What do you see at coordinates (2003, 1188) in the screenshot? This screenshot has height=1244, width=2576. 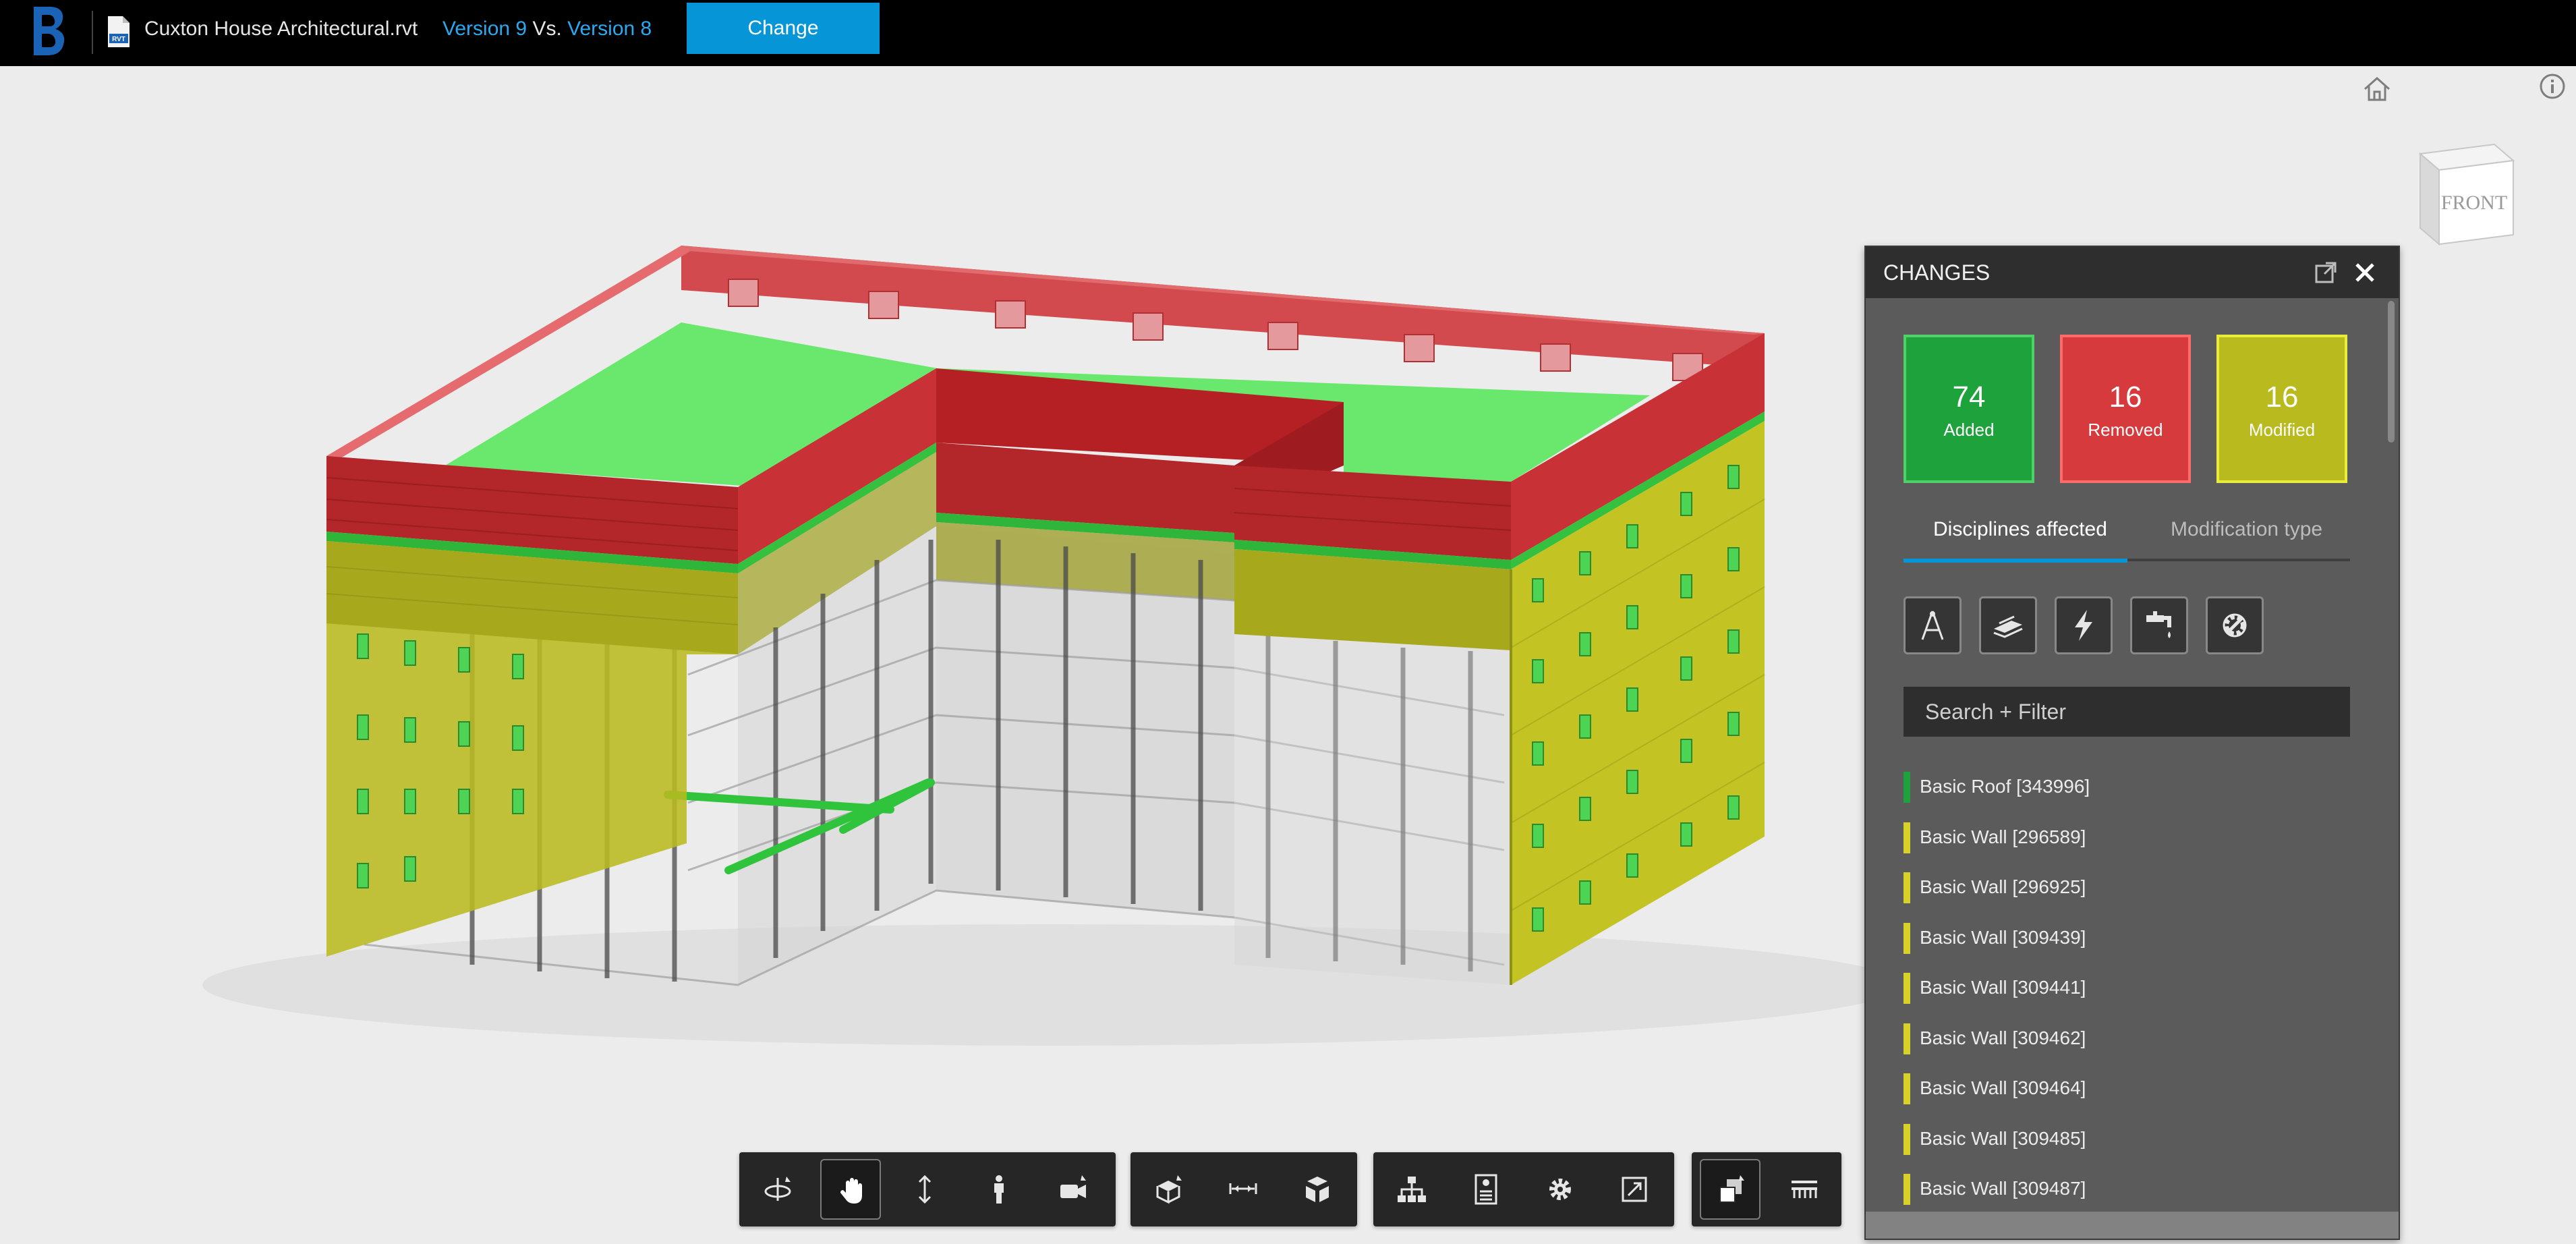 I see `list-item-label: Basic Wall [309487]` at bounding box center [2003, 1188].